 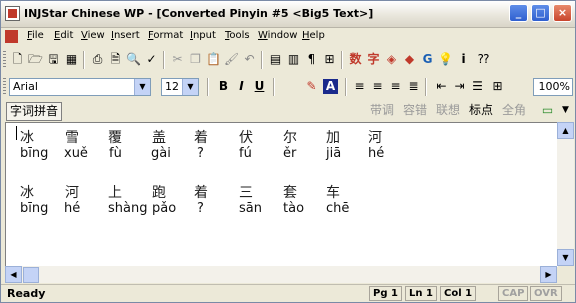 What do you see at coordinates (459, 86) in the screenshot?
I see `indent-increase-icon: ⇥` at bounding box center [459, 86].